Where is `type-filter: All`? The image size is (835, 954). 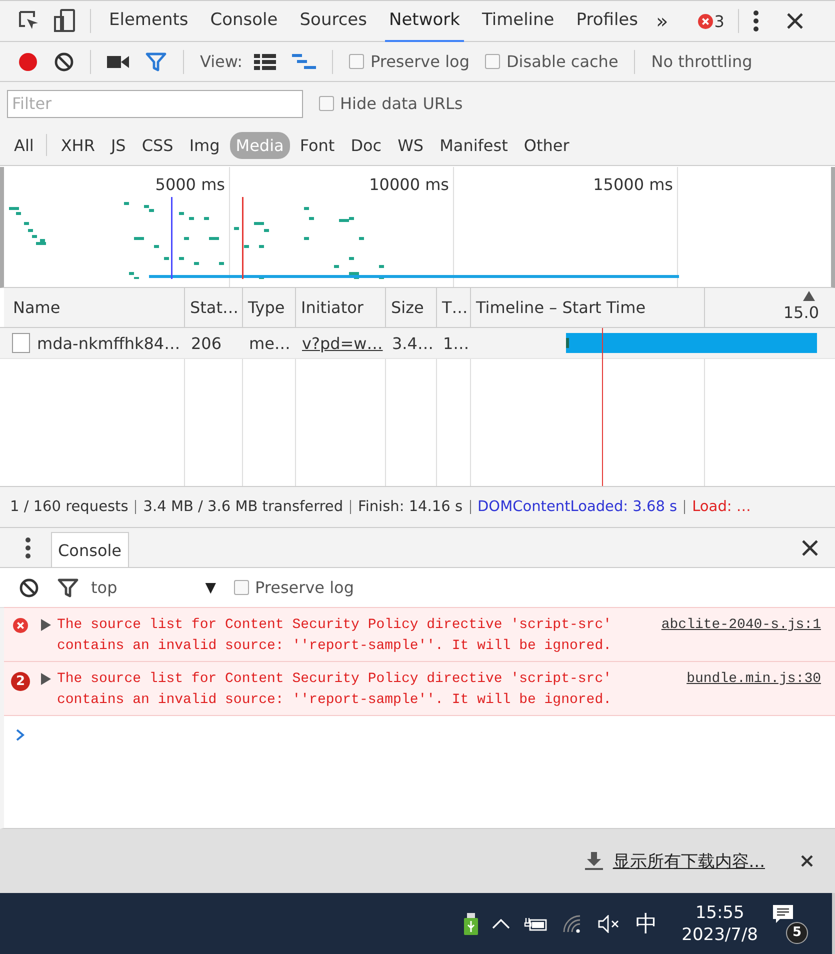 type-filter: All is located at coordinates (24, 145).